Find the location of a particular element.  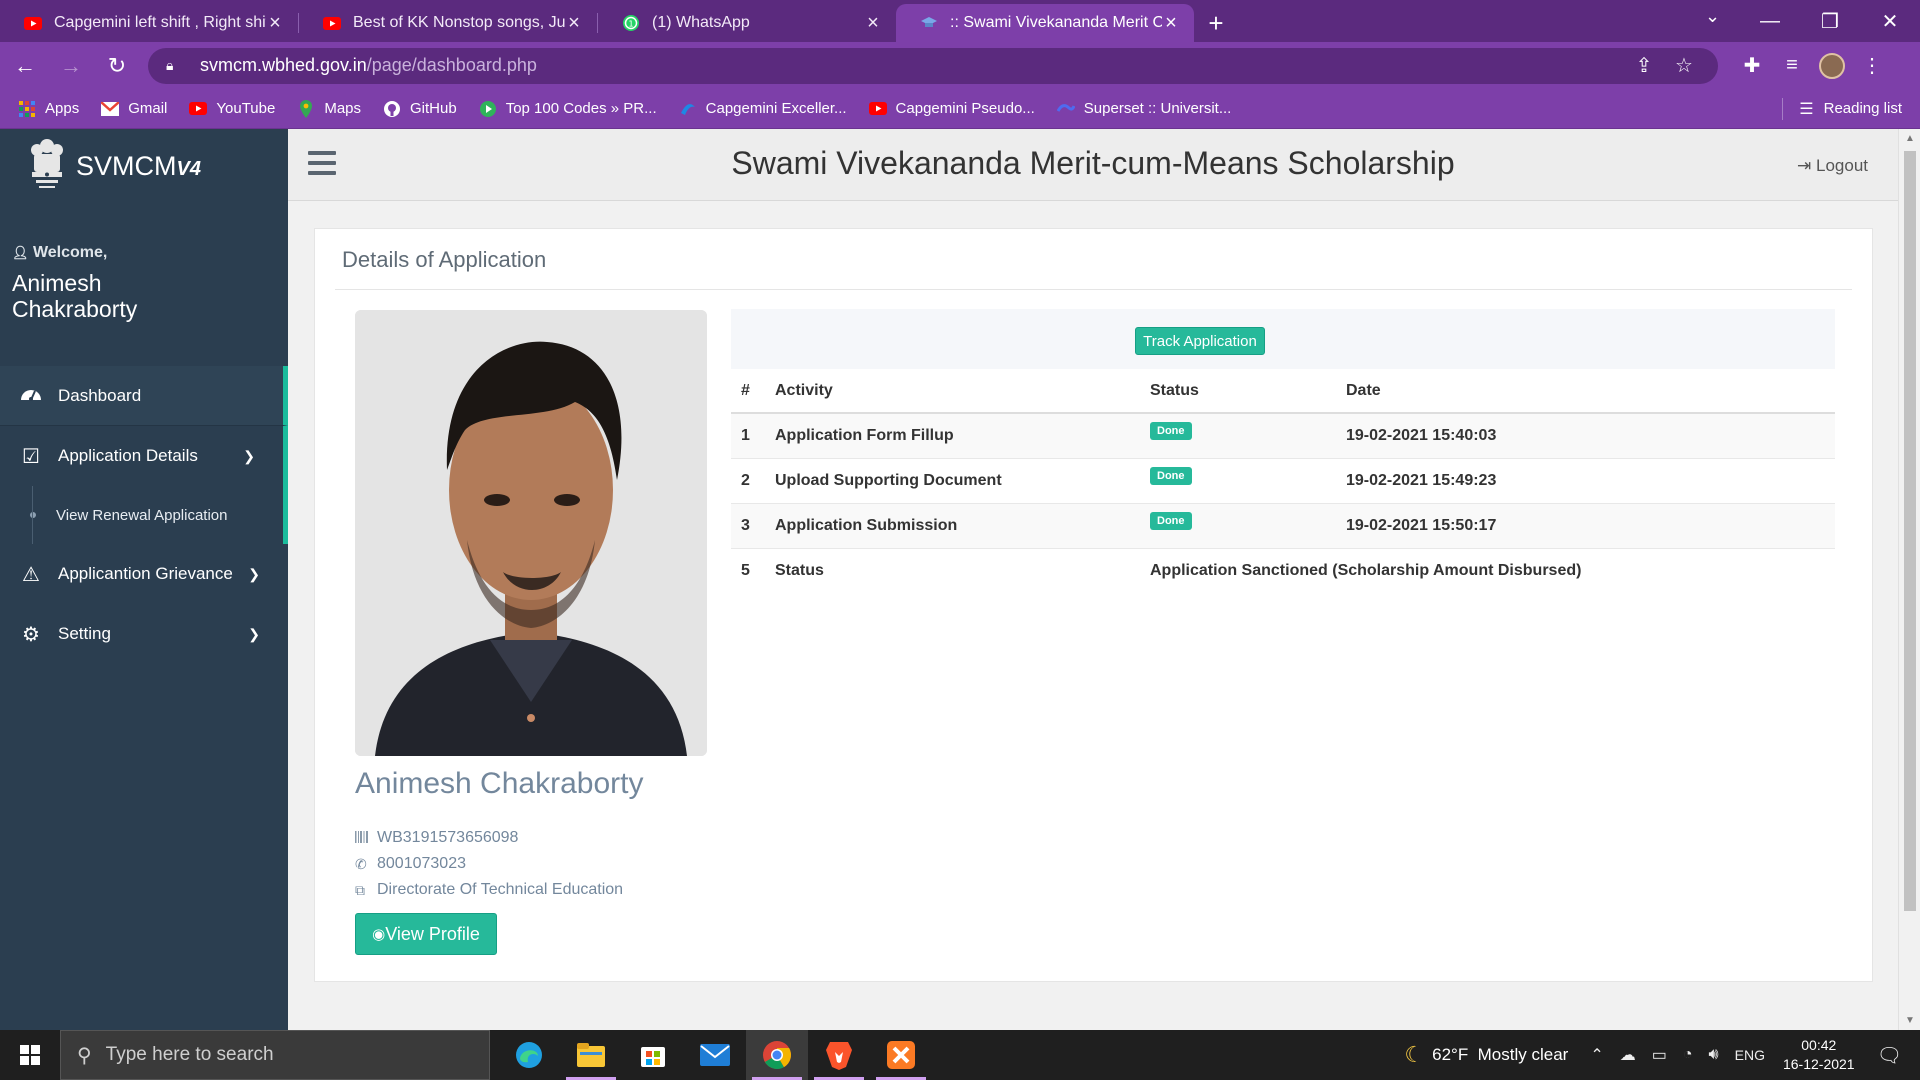

activity-name: Upload Supporting Document is located at coordinates (962, 480).